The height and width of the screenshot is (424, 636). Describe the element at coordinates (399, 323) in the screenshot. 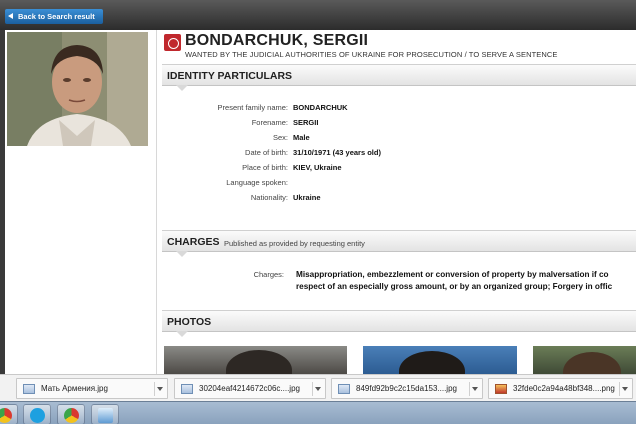

I see `photos-section-header: PHOTOS` at that location.